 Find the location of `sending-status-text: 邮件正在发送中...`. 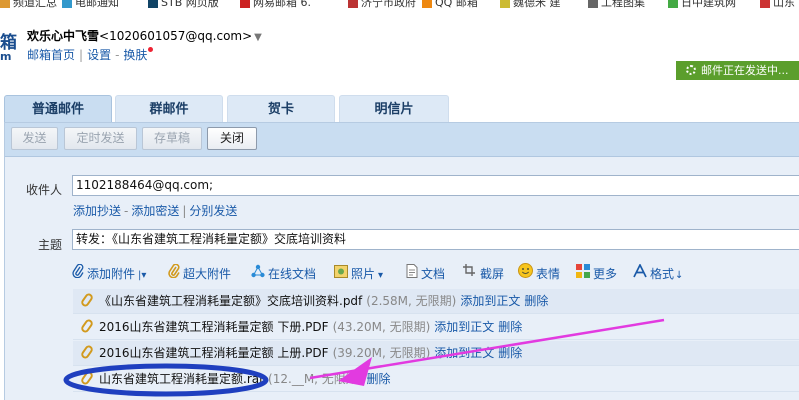

sending-status-text: 邮件正在发送中... is located at coordinates (745, 70).